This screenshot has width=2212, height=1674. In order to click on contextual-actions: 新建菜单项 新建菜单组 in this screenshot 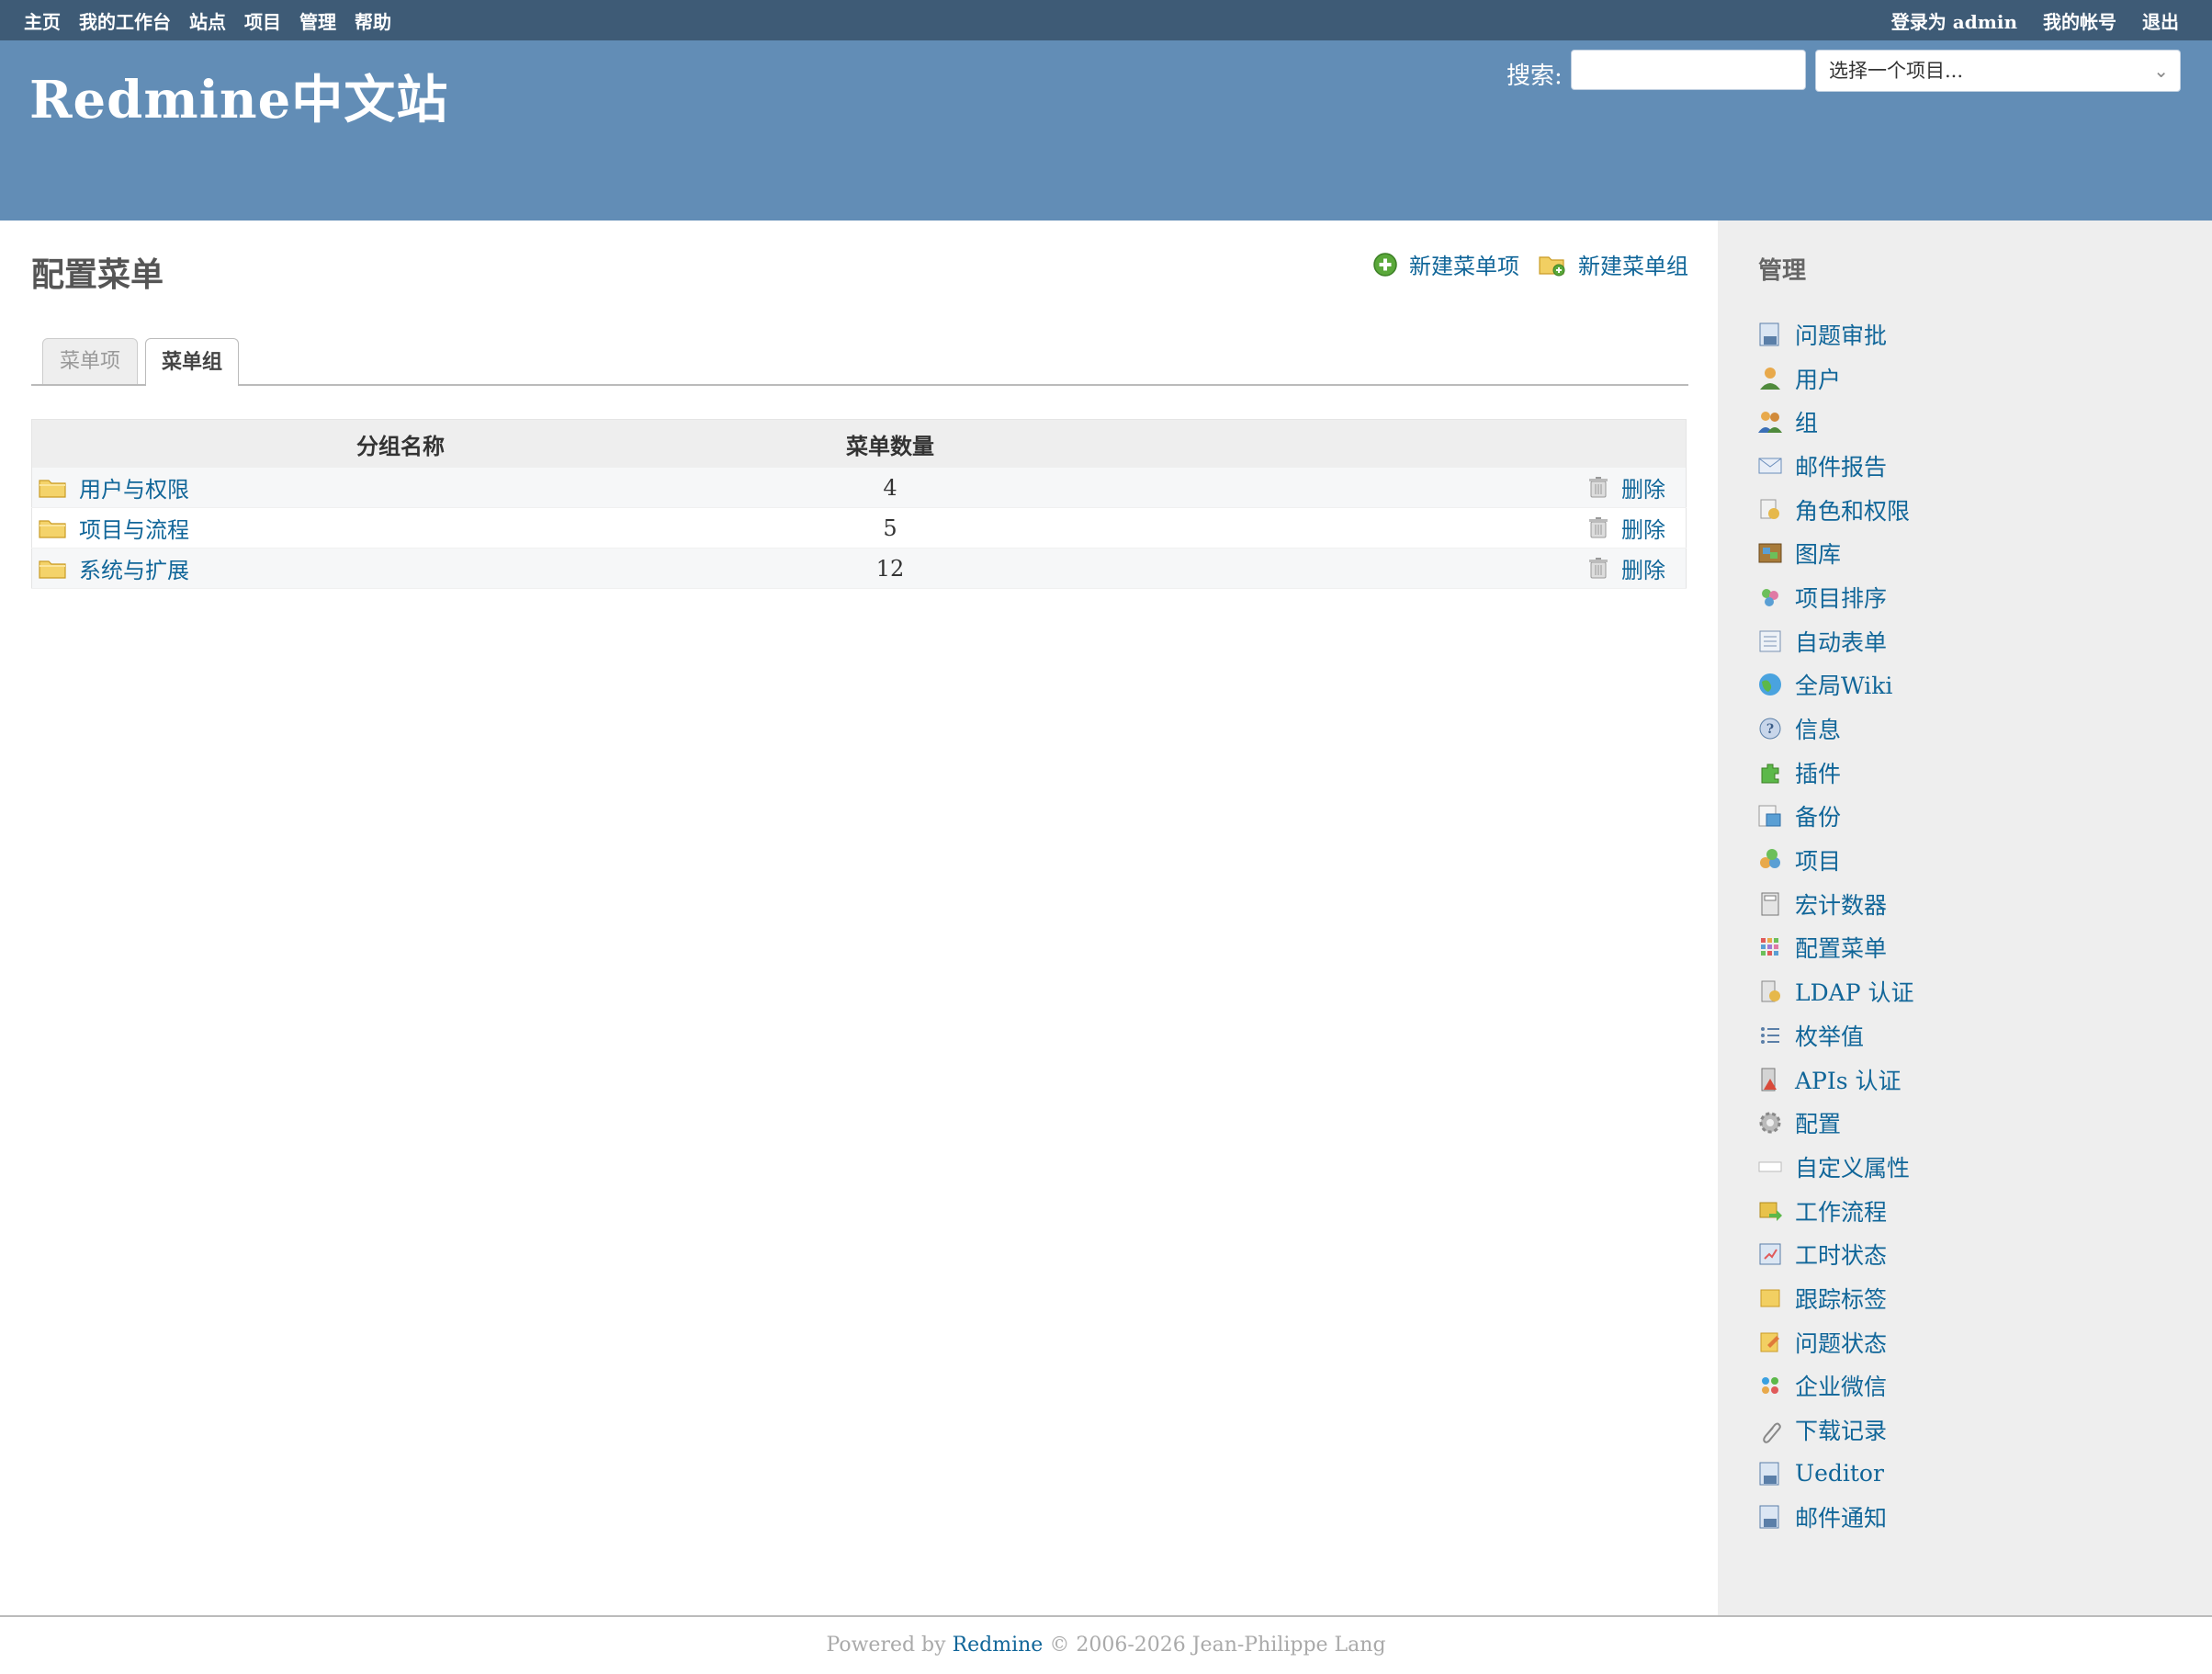, I will do `click(1521, 264)`.